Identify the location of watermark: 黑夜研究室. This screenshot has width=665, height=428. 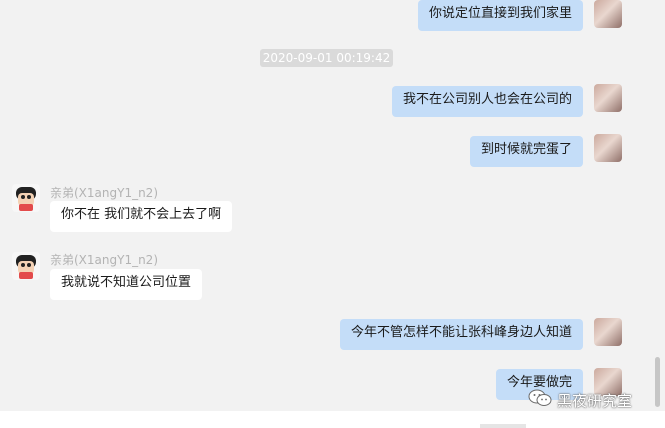
(580, 400).